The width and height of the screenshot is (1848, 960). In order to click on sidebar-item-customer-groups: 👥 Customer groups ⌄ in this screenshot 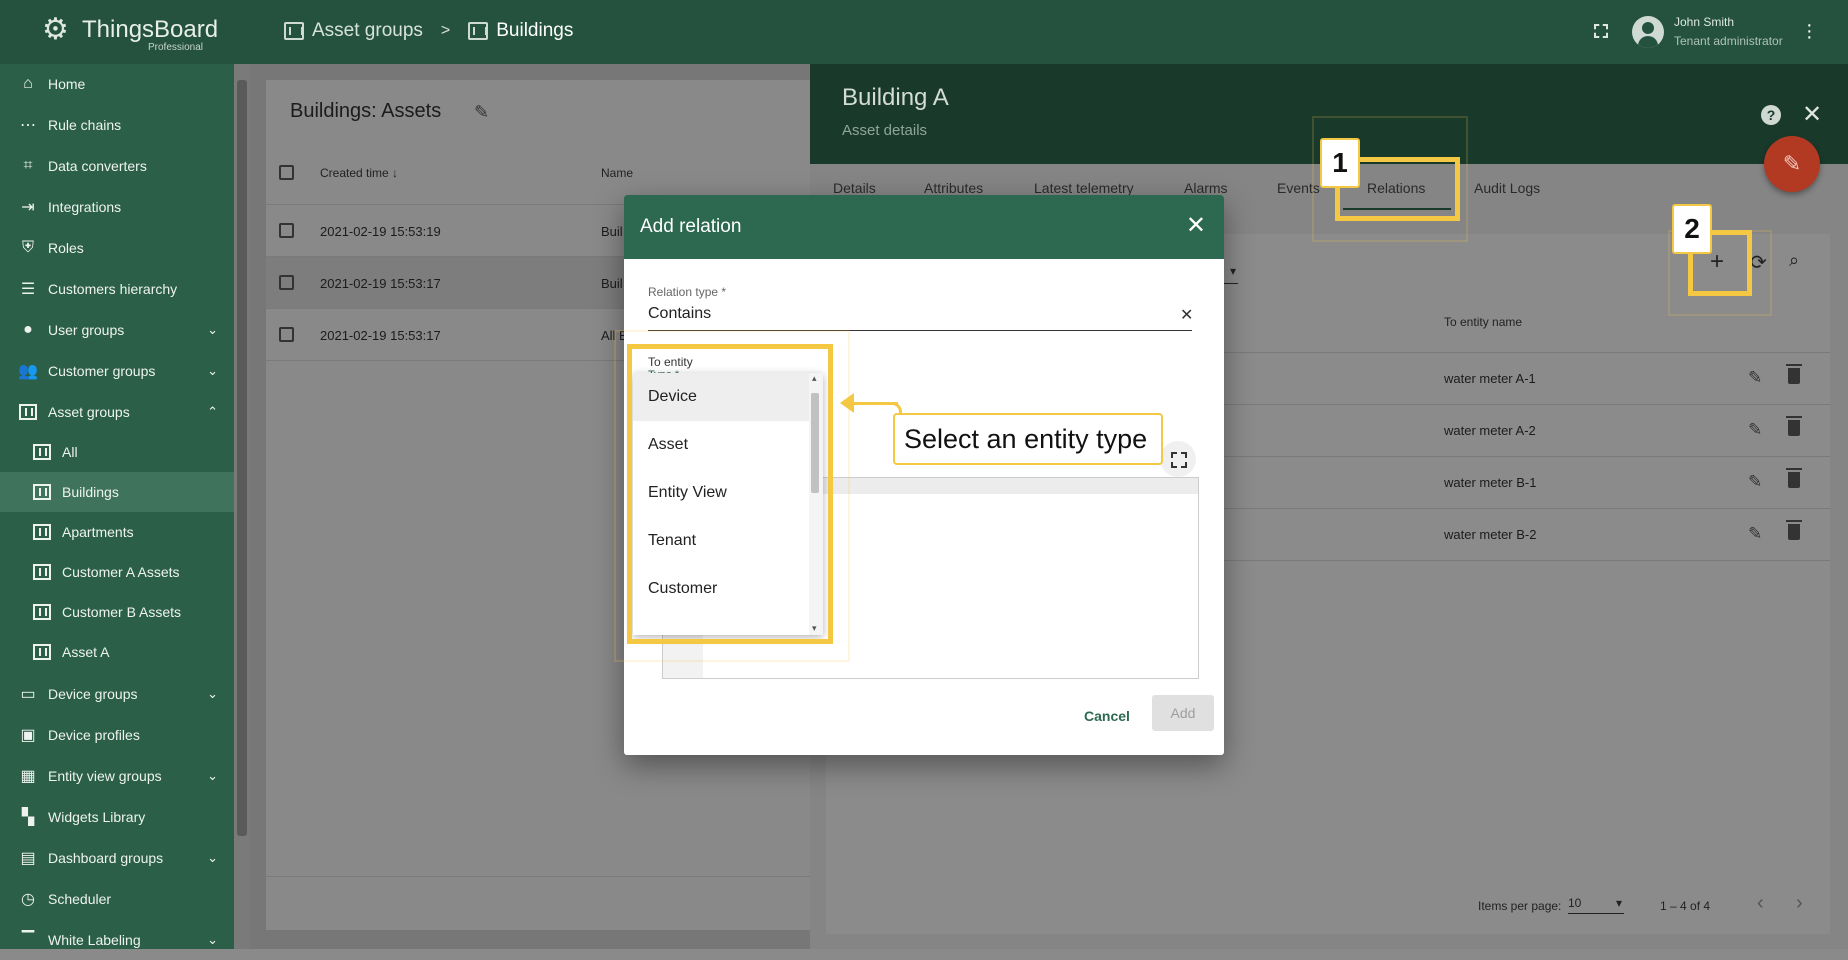, I will do `click(117, 371)`.